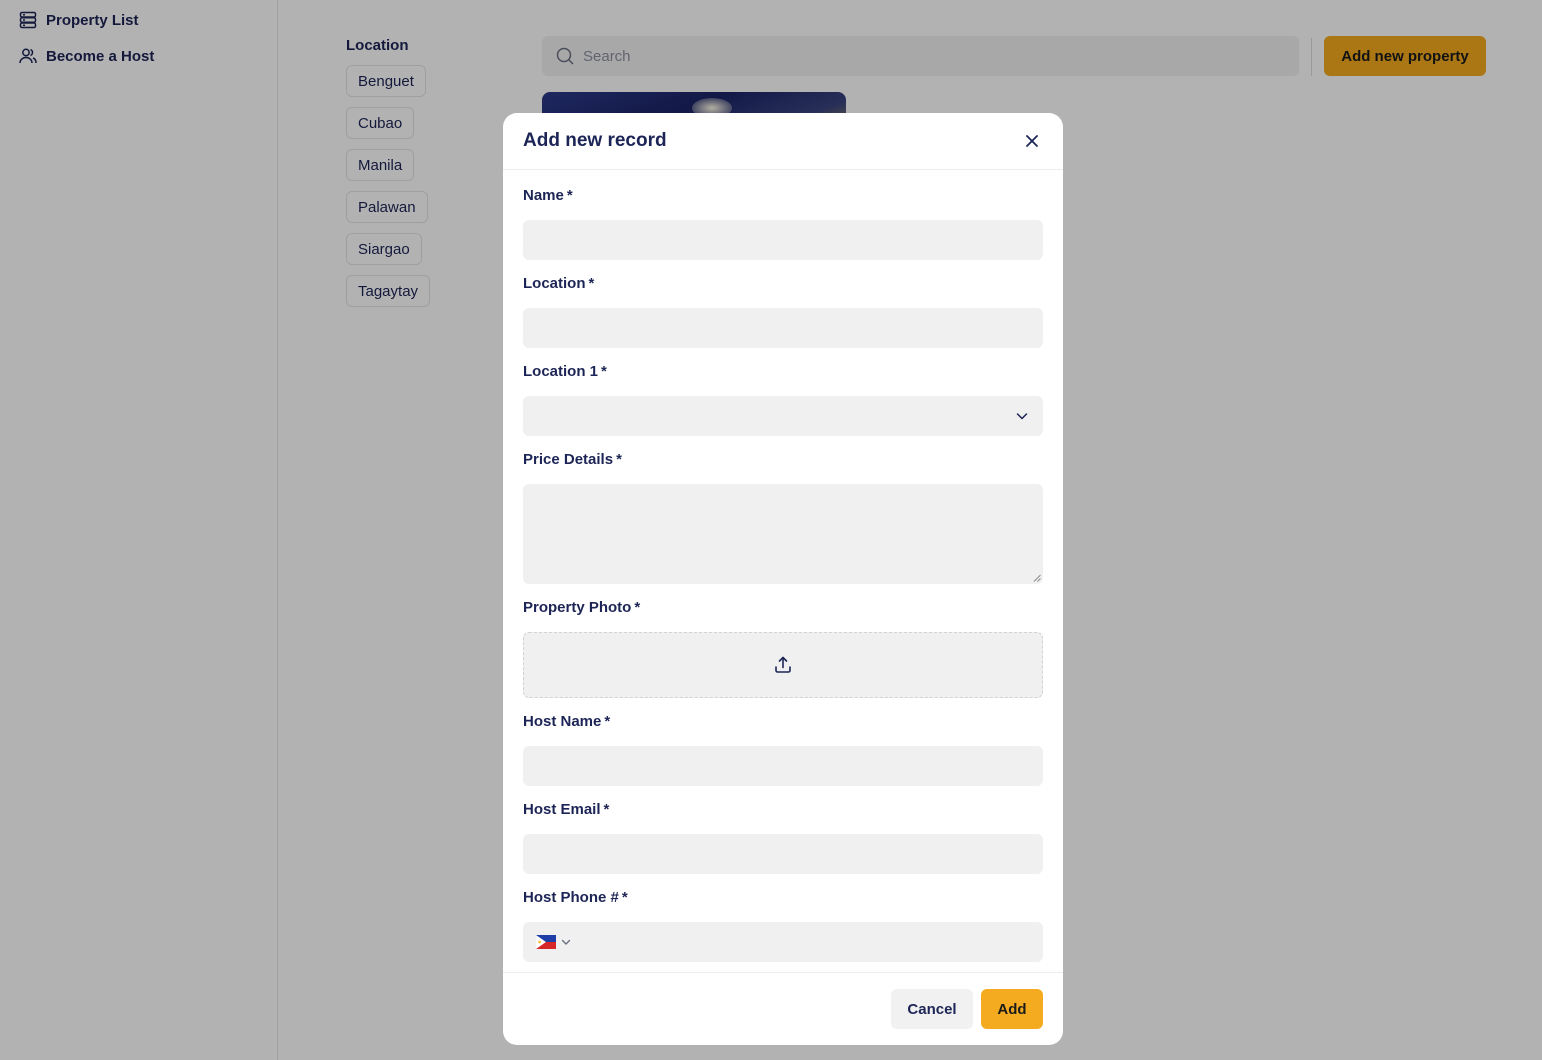  I want to click on add-button: Add, so click(1012, 1009).